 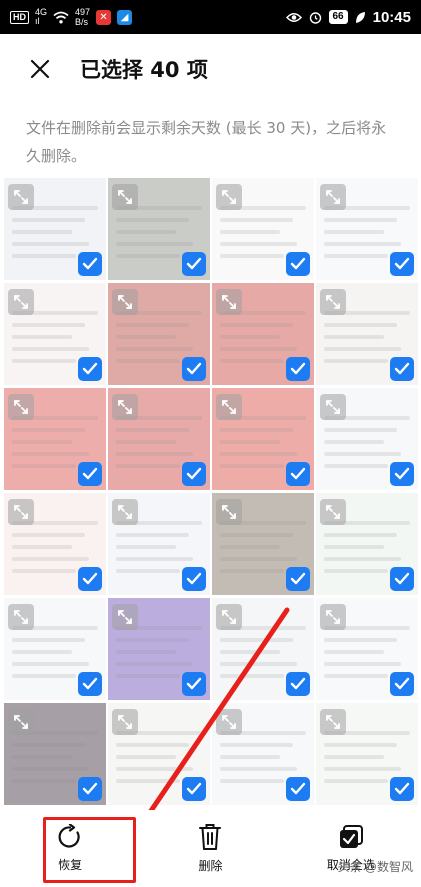 I want to click on battery-indicator: 66, so click(x=338, y=17).